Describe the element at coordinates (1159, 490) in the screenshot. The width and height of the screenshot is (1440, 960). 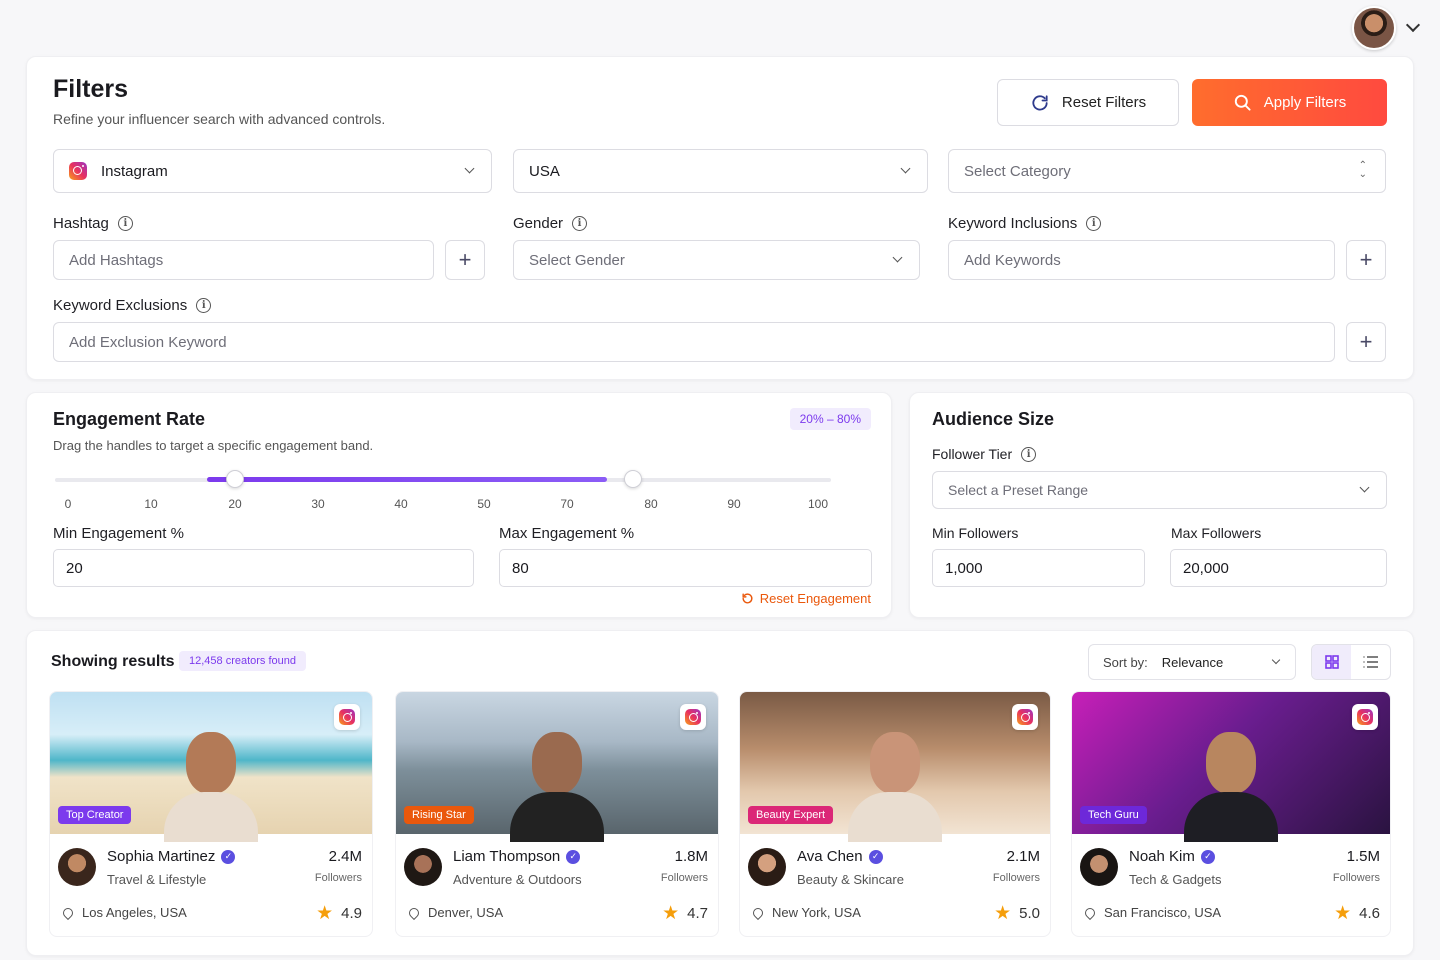
I see `follower-tier-select: Select a Preset Range` at that location.